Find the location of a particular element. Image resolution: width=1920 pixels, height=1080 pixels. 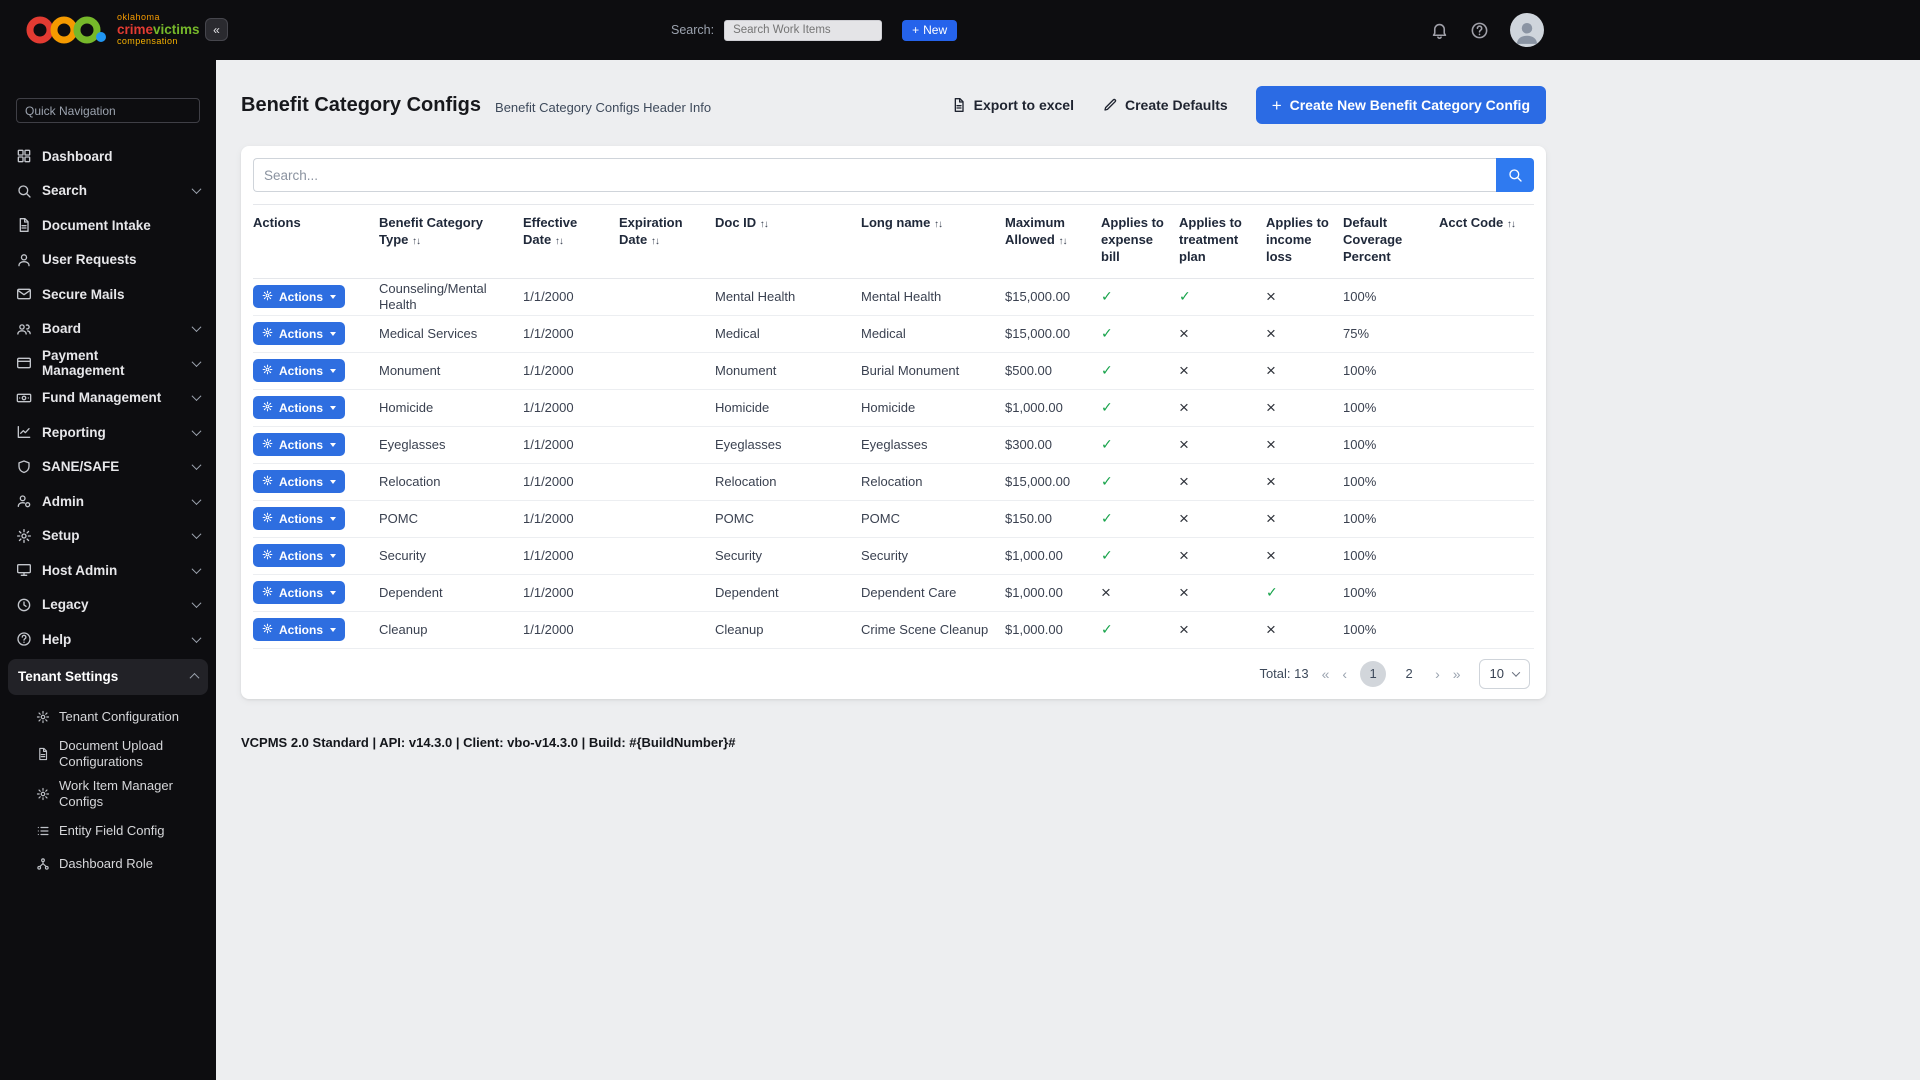

notifications-button is located at coordinates (1439, 30).